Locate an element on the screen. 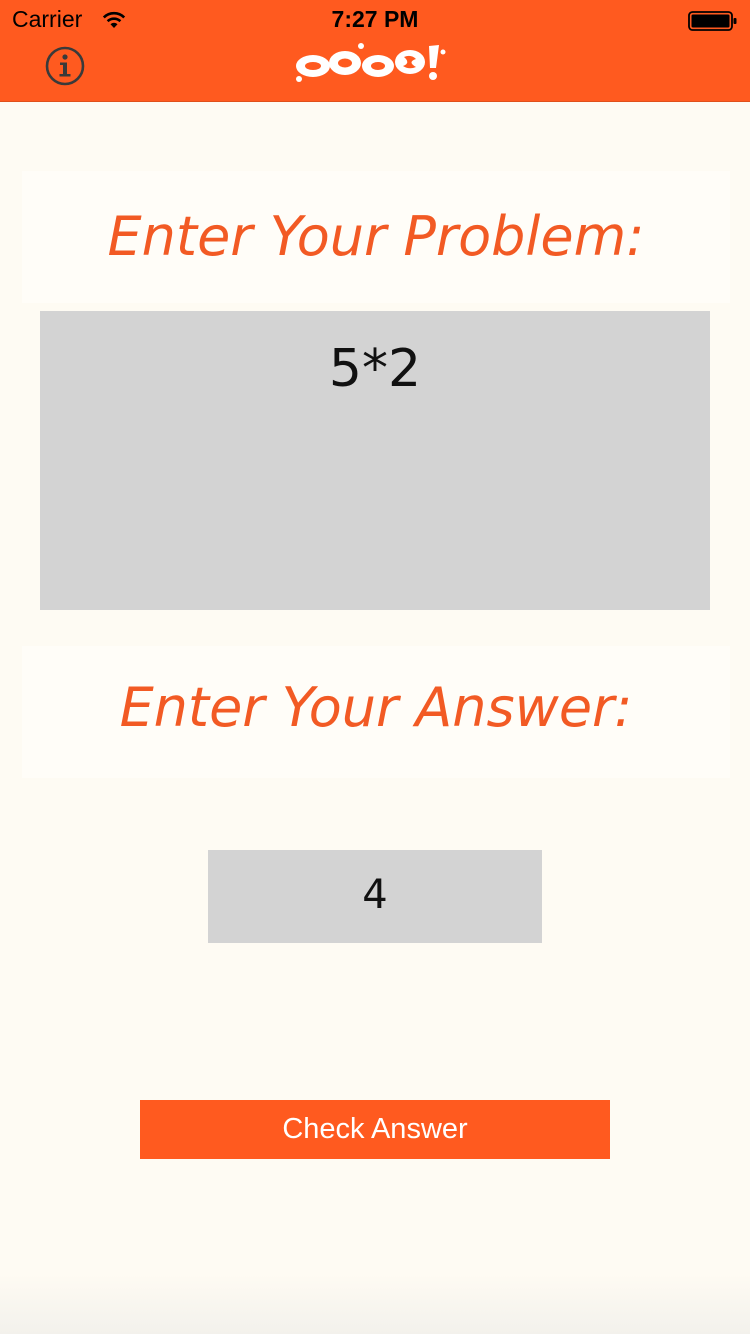  bottom-shade is located at coordinates (375, 1304).